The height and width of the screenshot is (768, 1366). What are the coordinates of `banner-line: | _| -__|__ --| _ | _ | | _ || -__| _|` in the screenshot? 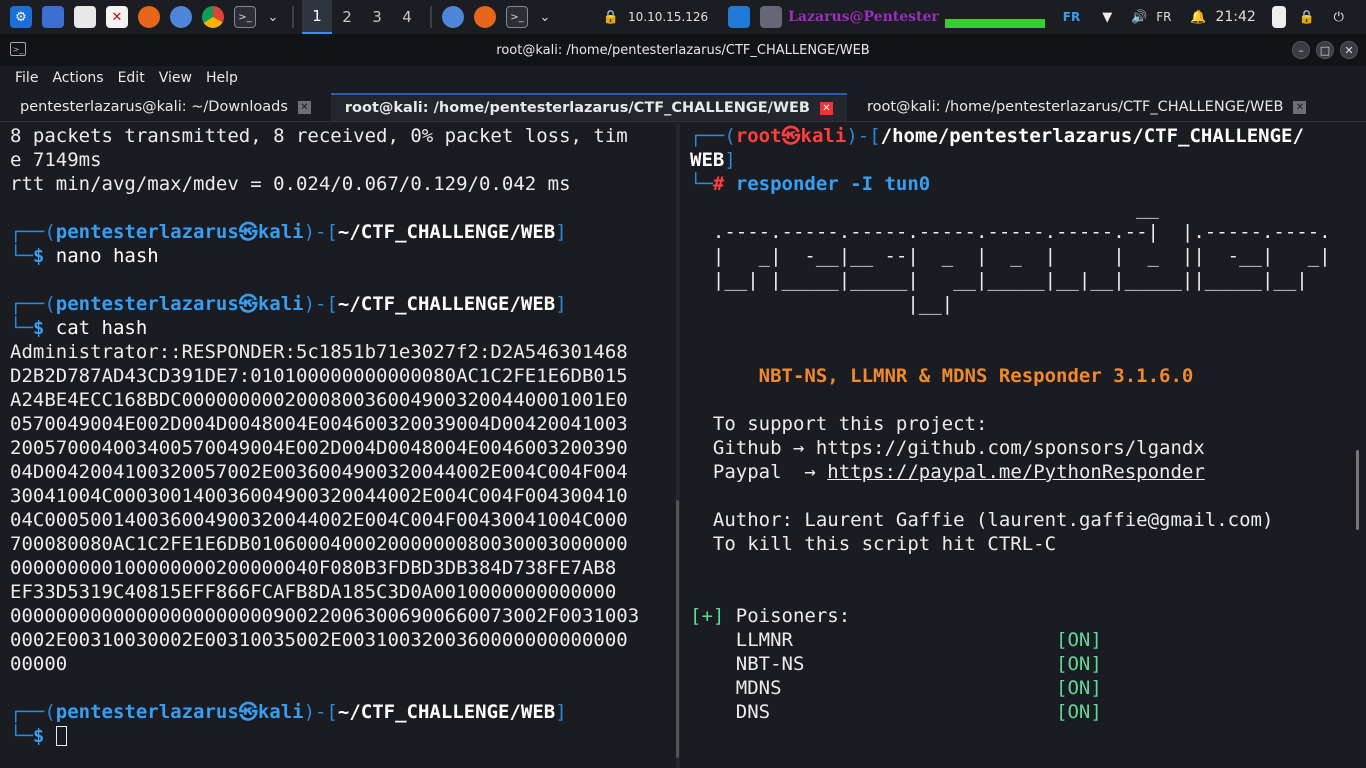 It's located at (1010, 256).